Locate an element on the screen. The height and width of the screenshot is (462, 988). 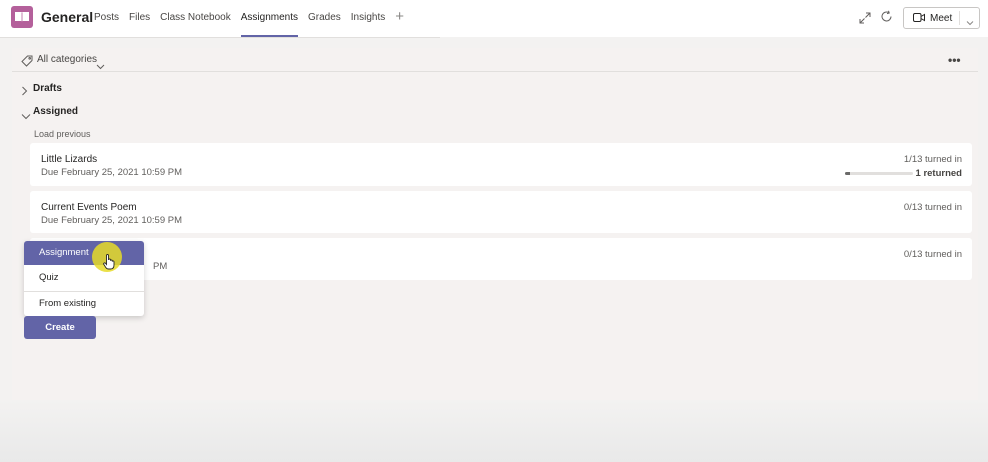
create-menu-item-assignment: Assignment is located at coordinates (84, 253).